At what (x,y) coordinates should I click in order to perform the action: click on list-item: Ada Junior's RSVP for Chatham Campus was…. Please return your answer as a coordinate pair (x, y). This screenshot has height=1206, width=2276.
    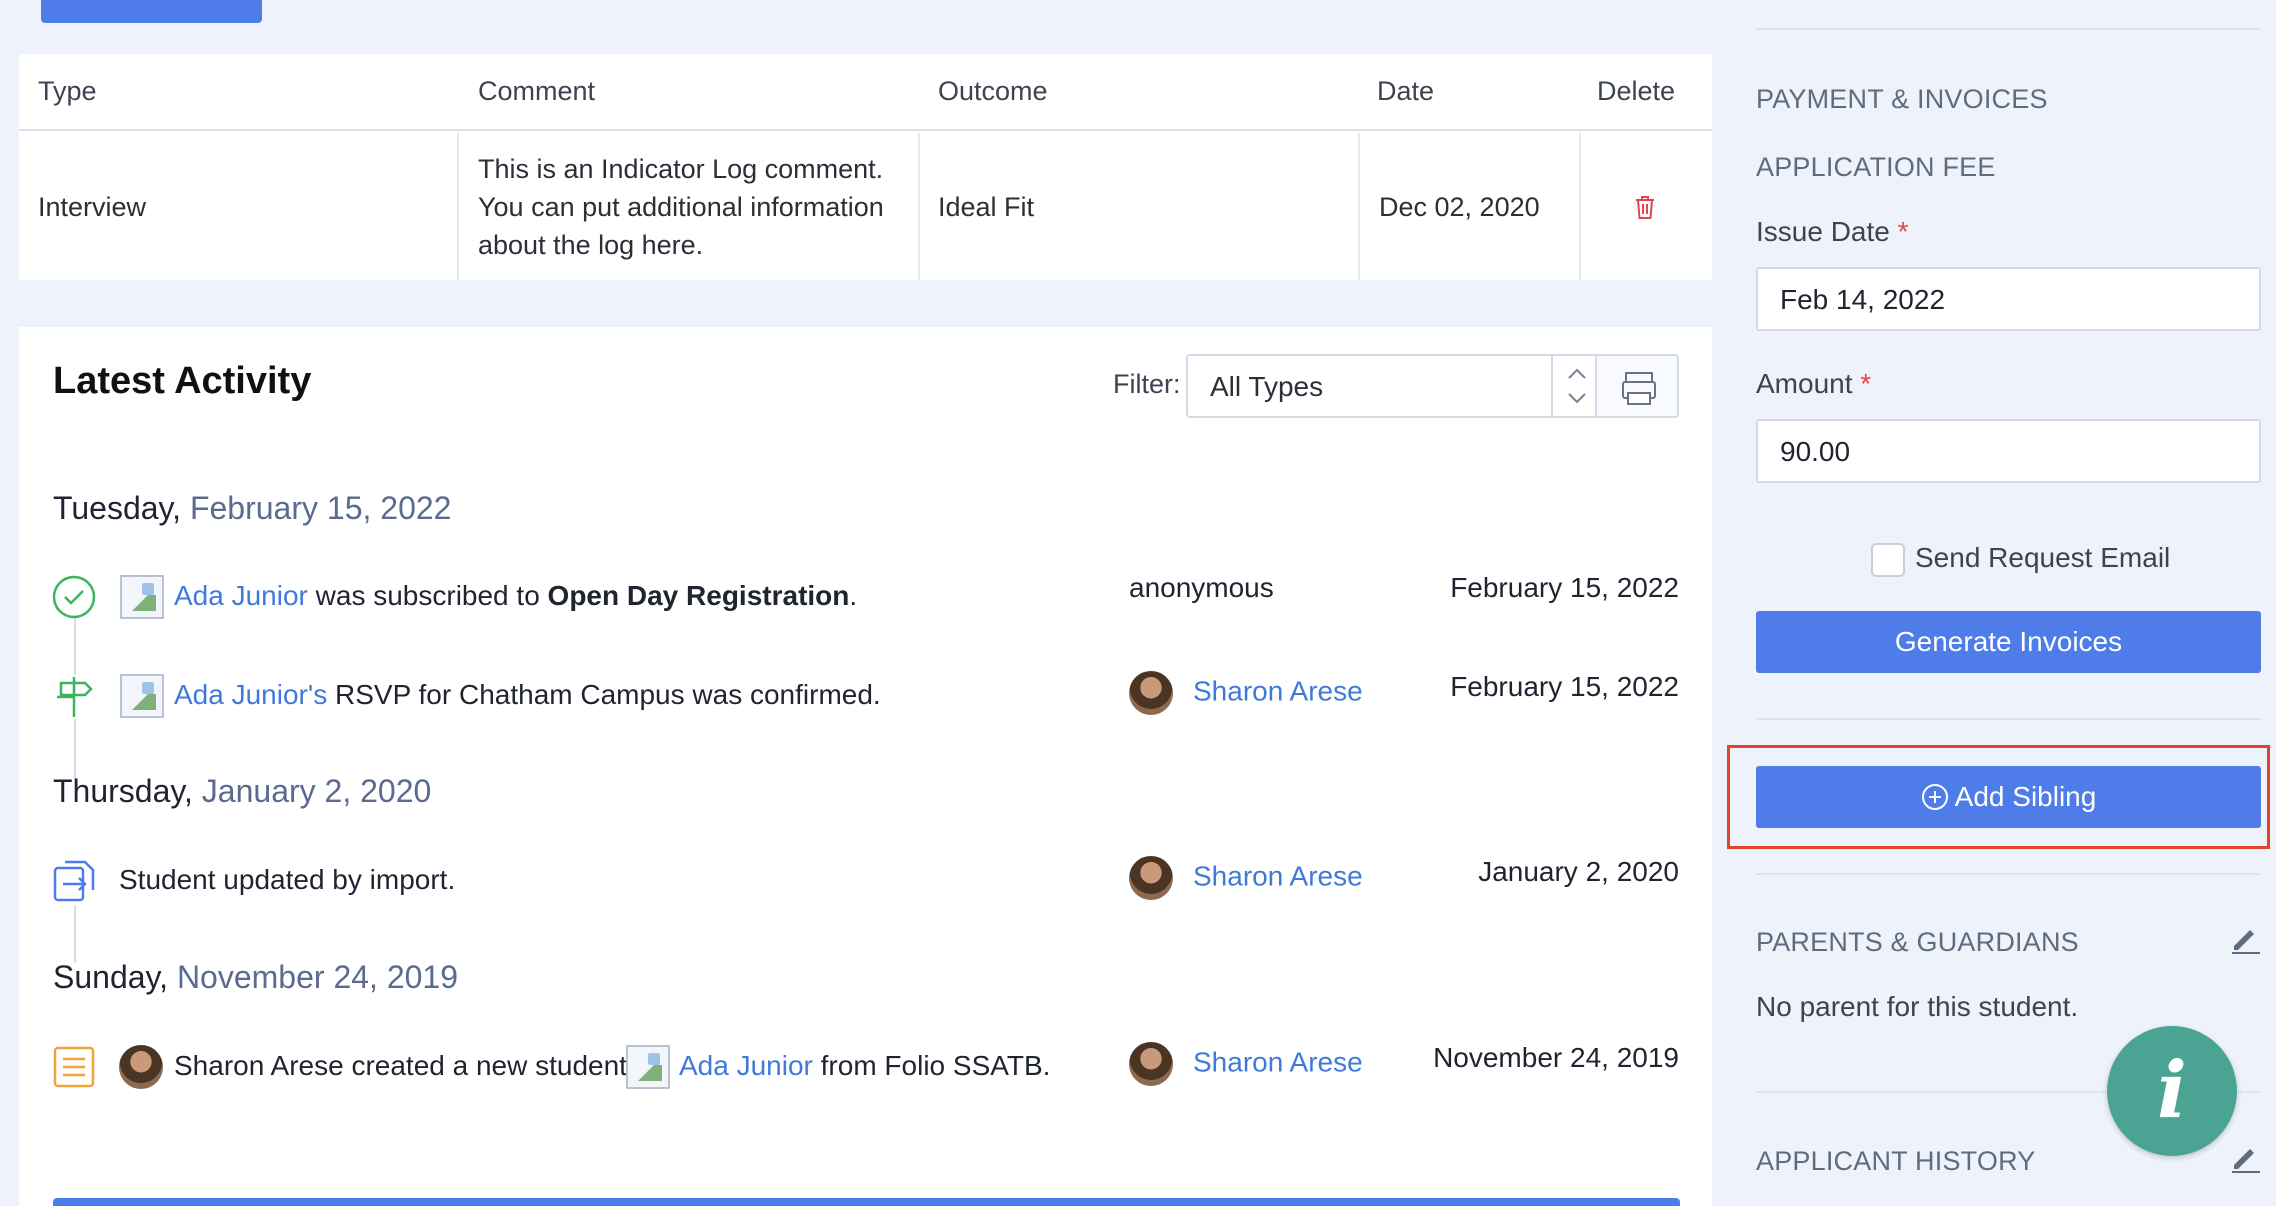
    Looking at the image, I should click on (865, 697).